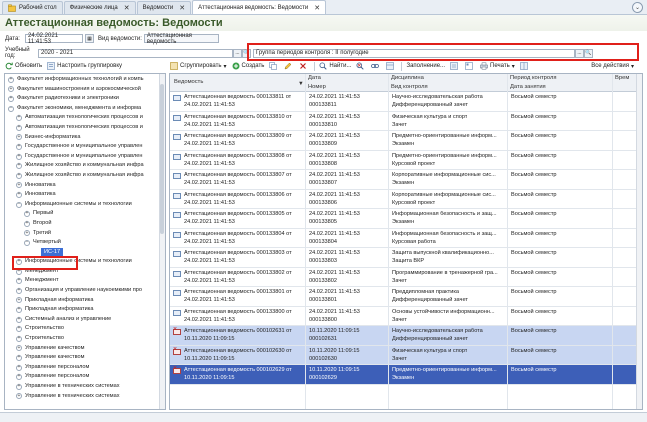 The height and width of the screenshot is (422, 647). I want to click on column-date: Дата, so click(314, 78).